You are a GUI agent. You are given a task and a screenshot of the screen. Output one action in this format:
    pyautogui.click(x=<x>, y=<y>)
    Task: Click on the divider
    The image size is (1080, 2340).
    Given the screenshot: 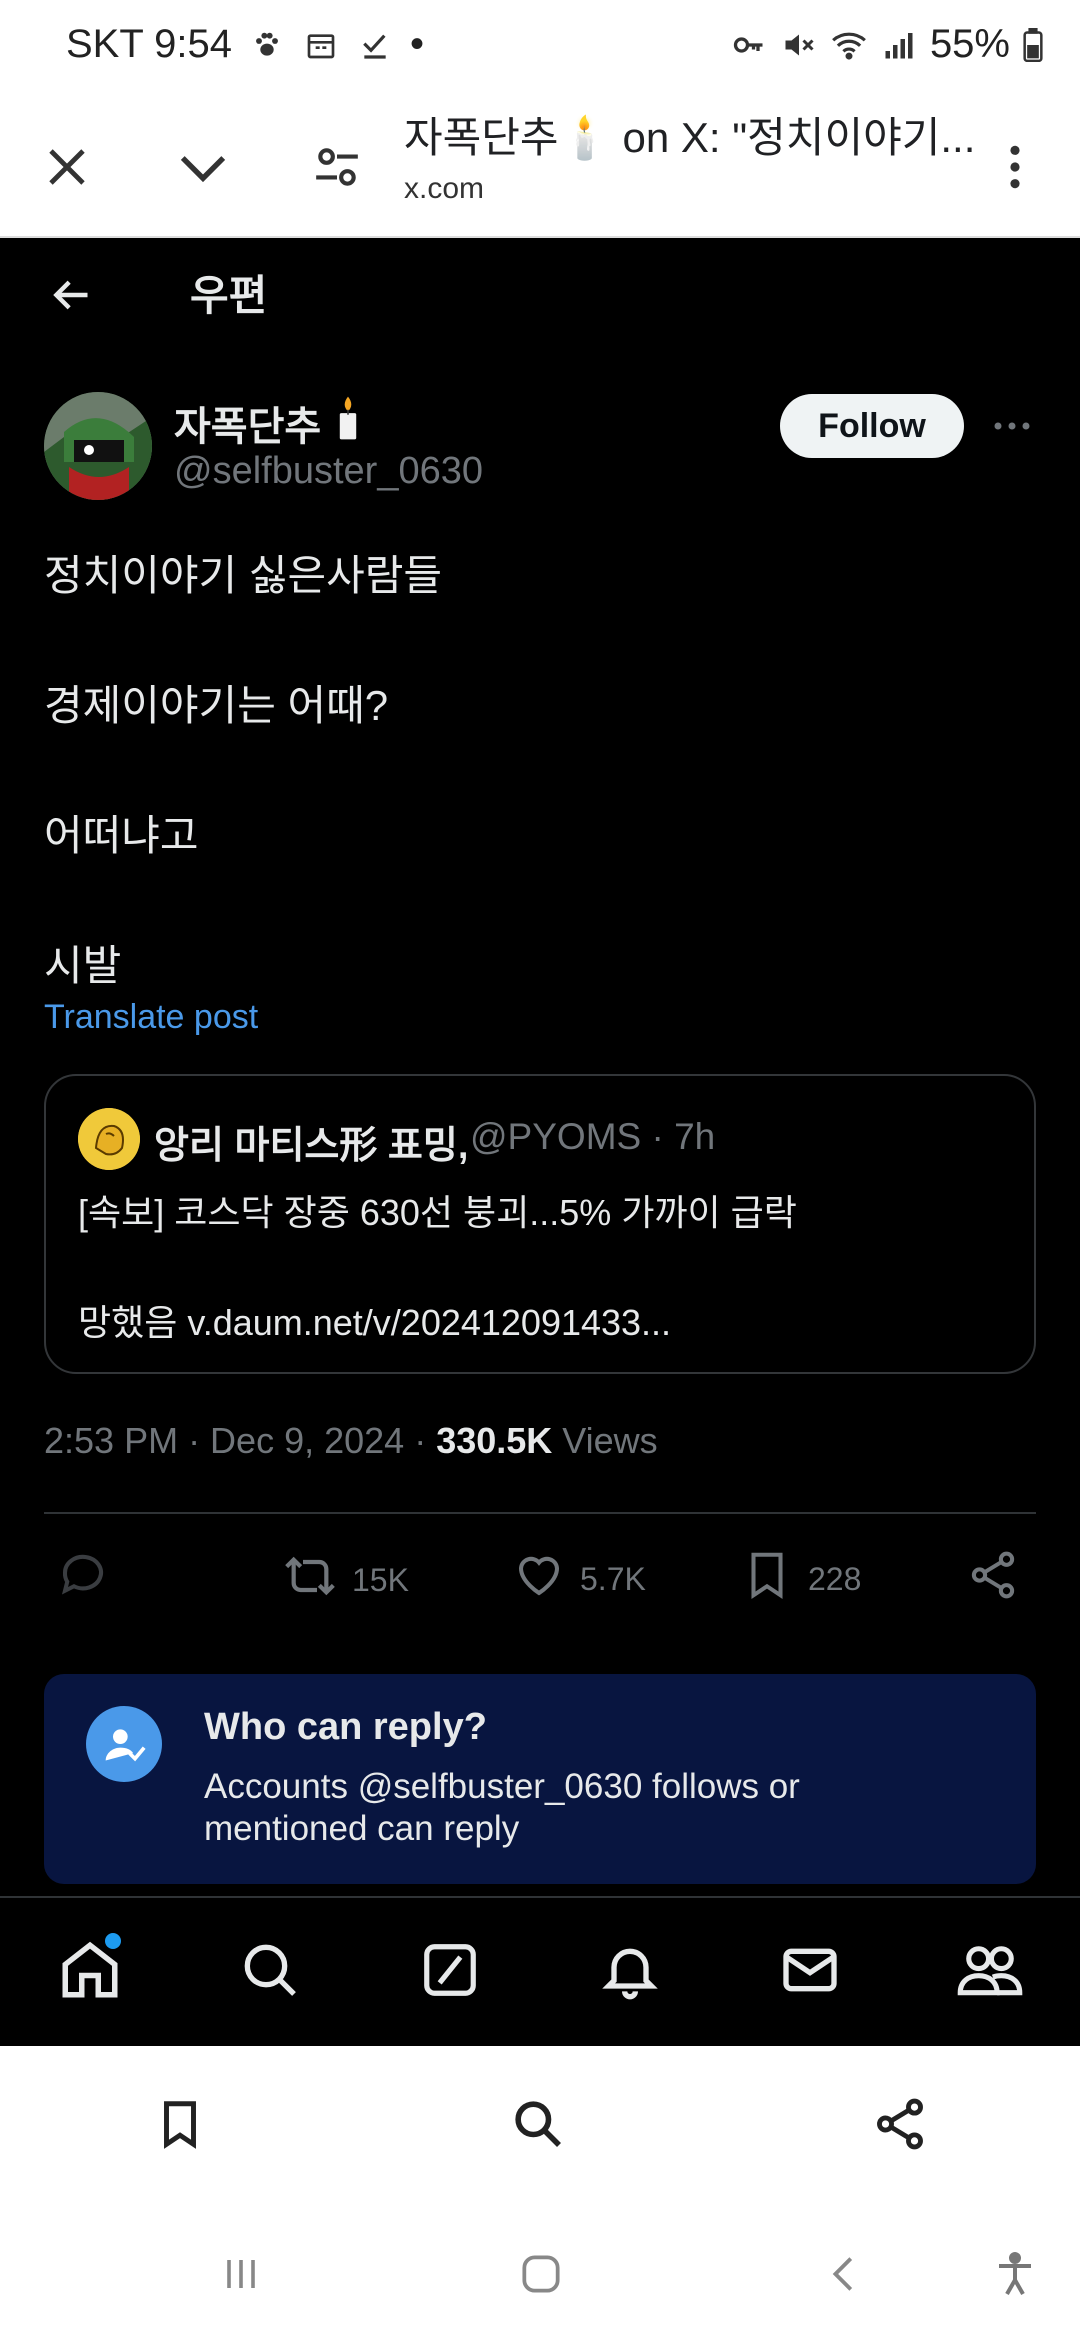 What is the action you would take?
    pyautogui.click(x=540, y=1513)
    